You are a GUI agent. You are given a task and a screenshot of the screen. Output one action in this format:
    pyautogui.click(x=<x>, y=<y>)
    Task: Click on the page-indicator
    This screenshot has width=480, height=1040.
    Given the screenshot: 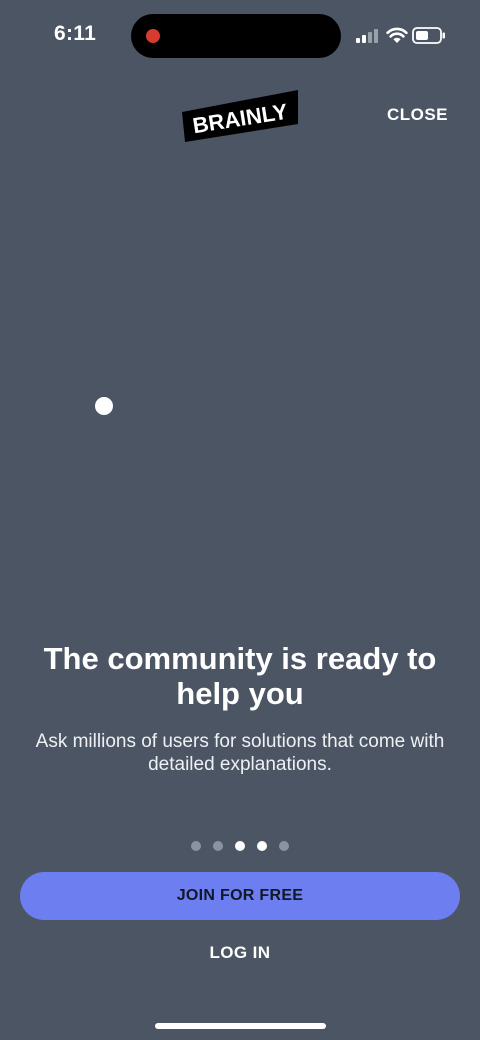 What is the action you would take?
    pyautogui.click(x=240, y=846)
    